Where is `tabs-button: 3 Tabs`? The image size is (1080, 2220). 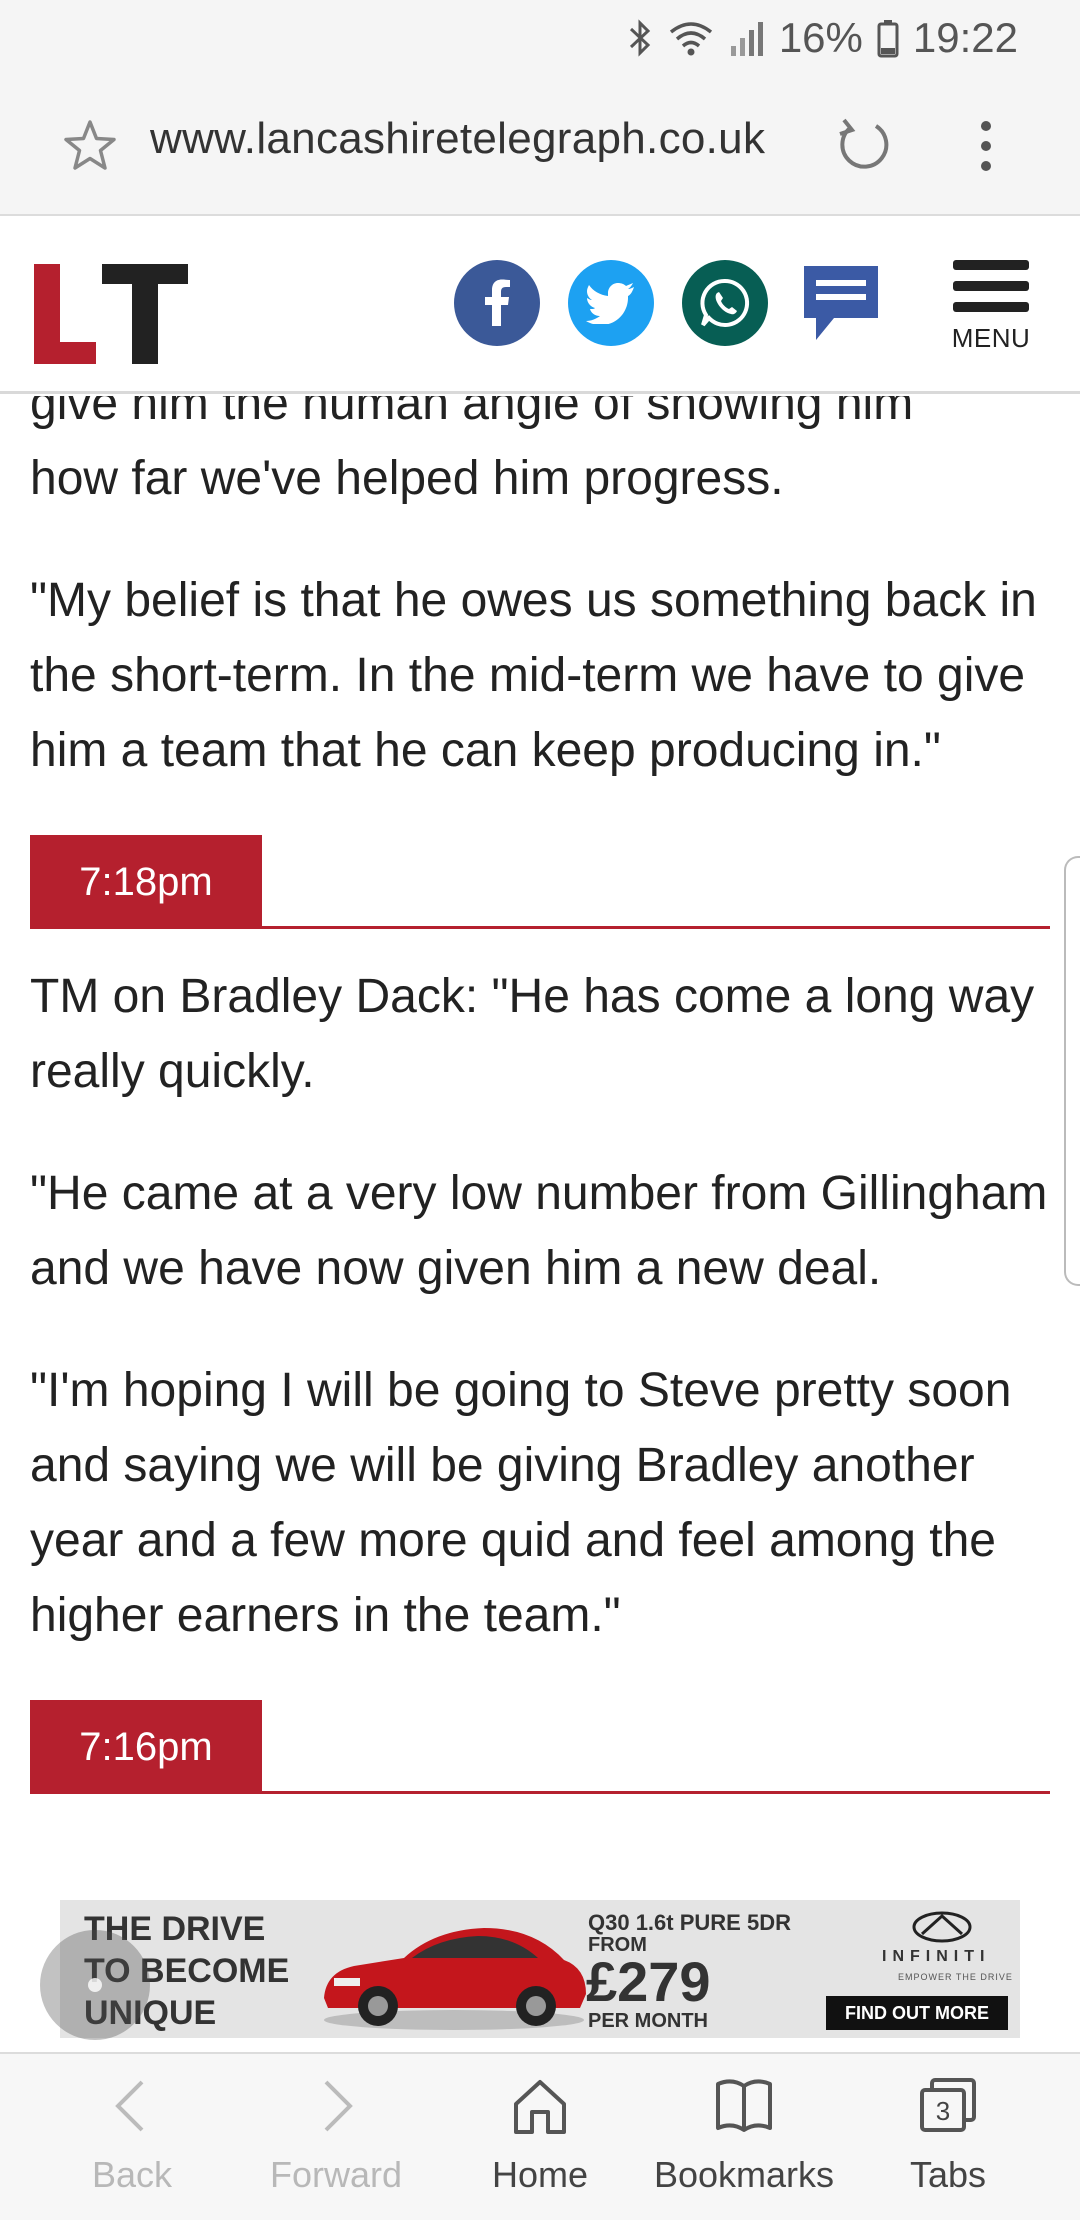 tabs-button: 3 Tabs is located at coordinates (948, 2136).